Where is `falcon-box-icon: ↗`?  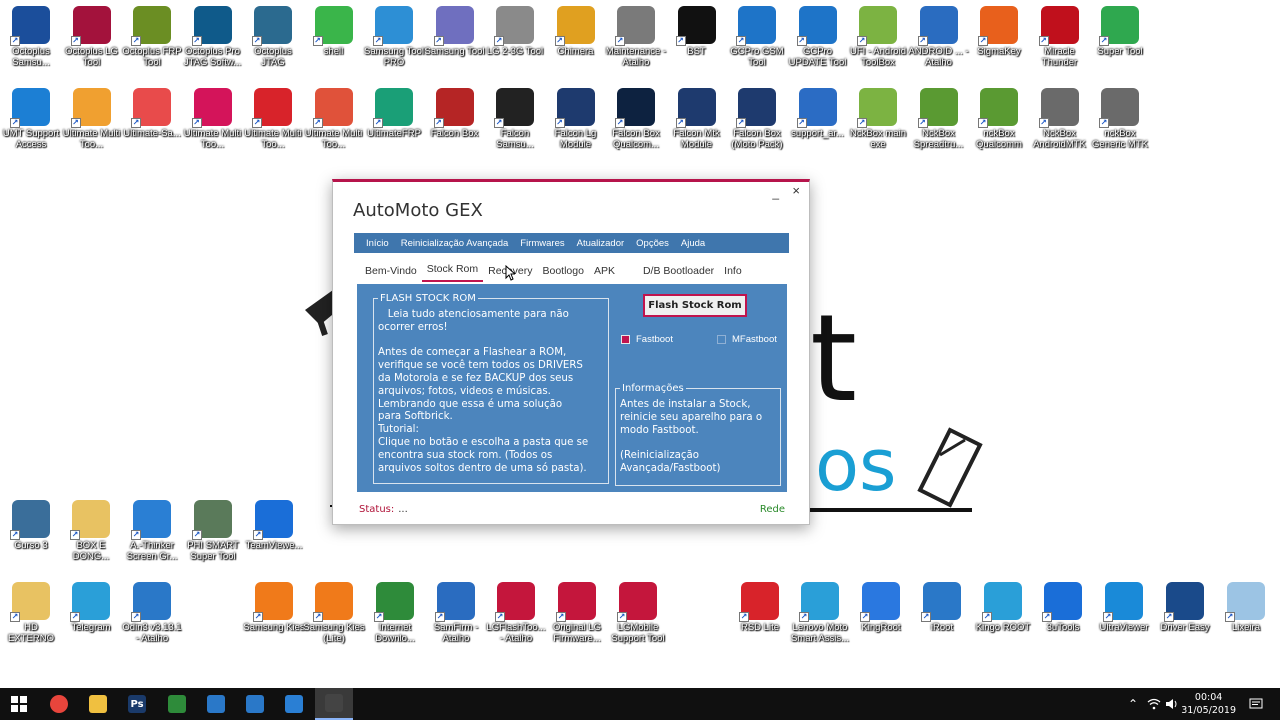 falcon-box-icon: ↗ is located at coordinates (453, 108).